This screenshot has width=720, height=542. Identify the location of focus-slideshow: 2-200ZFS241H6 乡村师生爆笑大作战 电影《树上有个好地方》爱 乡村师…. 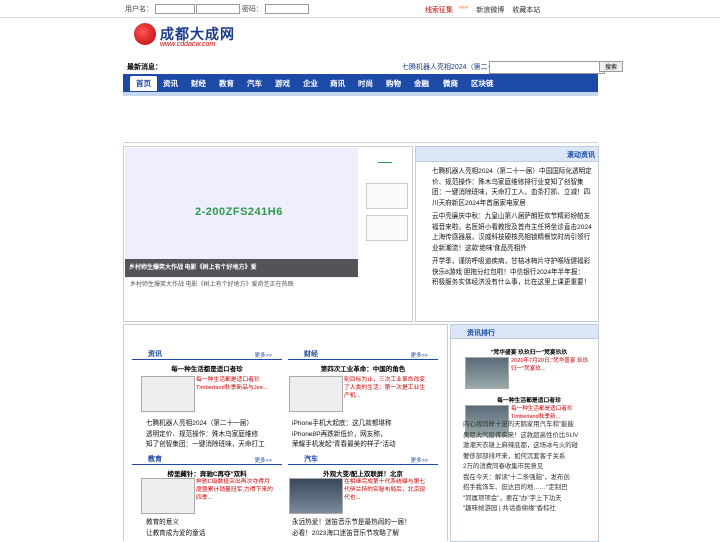
(268, 234).